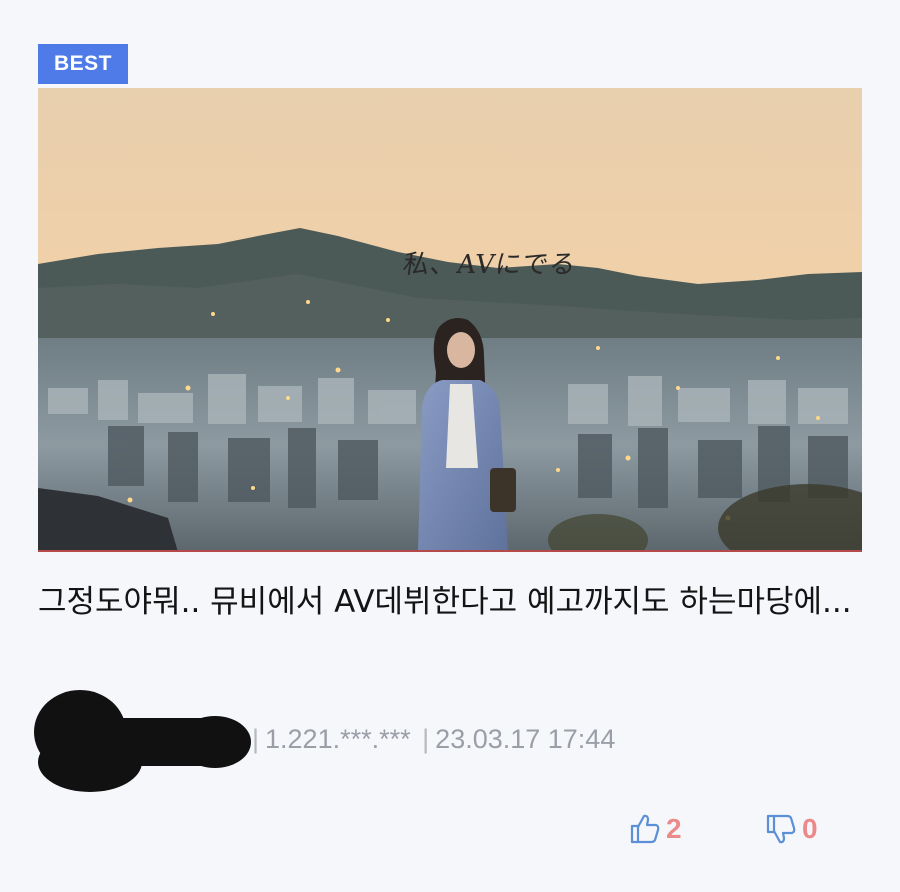 This screenshot has height=892, width=900. I want to click on thumbs-down-icon, so click(781, 829).